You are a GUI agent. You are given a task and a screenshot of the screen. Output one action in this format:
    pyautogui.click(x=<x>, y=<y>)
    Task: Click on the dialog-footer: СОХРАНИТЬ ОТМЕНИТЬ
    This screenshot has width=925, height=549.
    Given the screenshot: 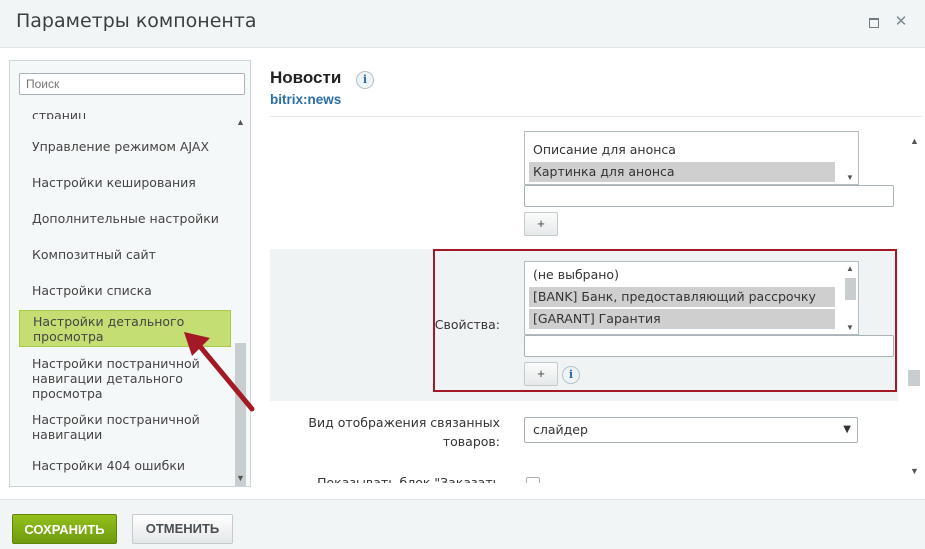 What is the action you would take?
    pyautogui.click(x=462, y=524)
    